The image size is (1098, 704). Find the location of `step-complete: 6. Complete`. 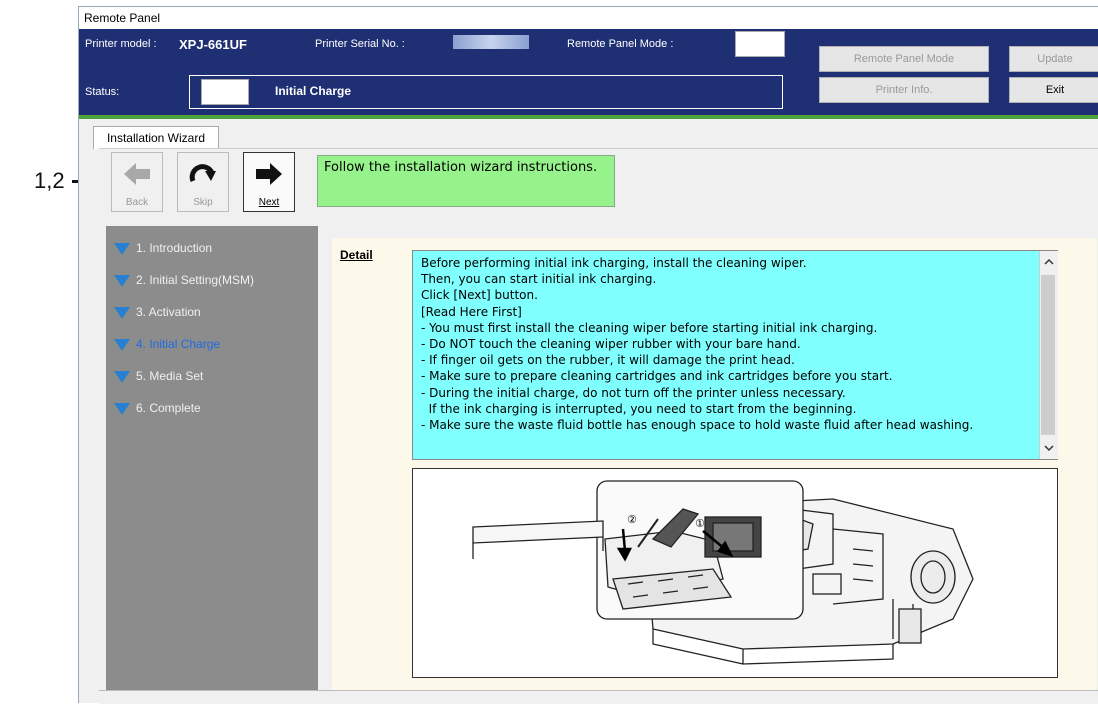

step-complete: 6. Complete is located at coordinates (157, 408).